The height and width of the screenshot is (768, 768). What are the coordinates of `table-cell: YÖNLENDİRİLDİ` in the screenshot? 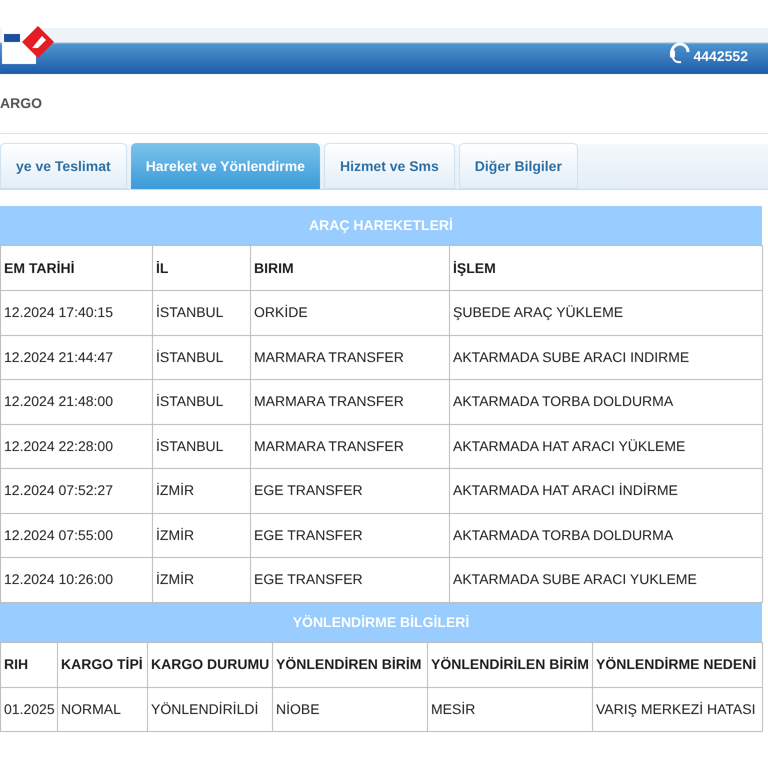 It's located at (210, 709).